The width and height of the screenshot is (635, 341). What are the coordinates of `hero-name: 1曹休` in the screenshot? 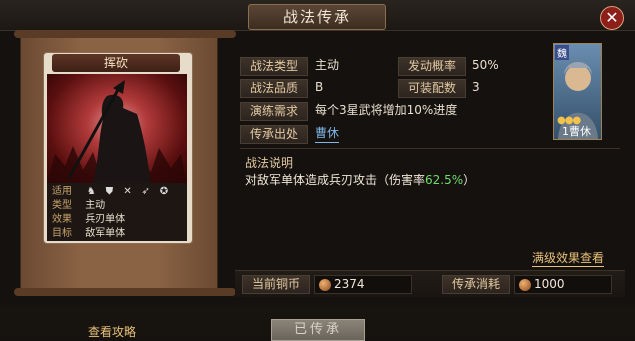 It's located at (576, 131).